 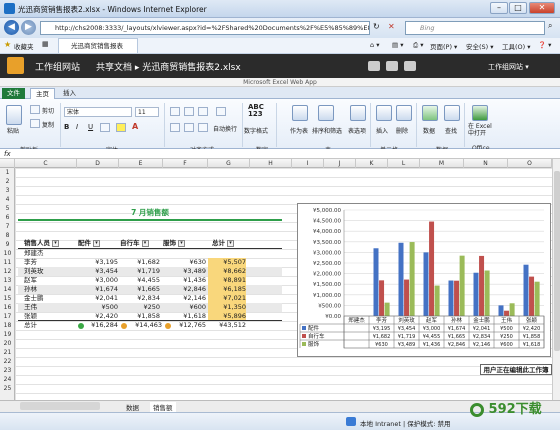 I want to click on accessories-cell: ¥500, so click(x=98, y=307).